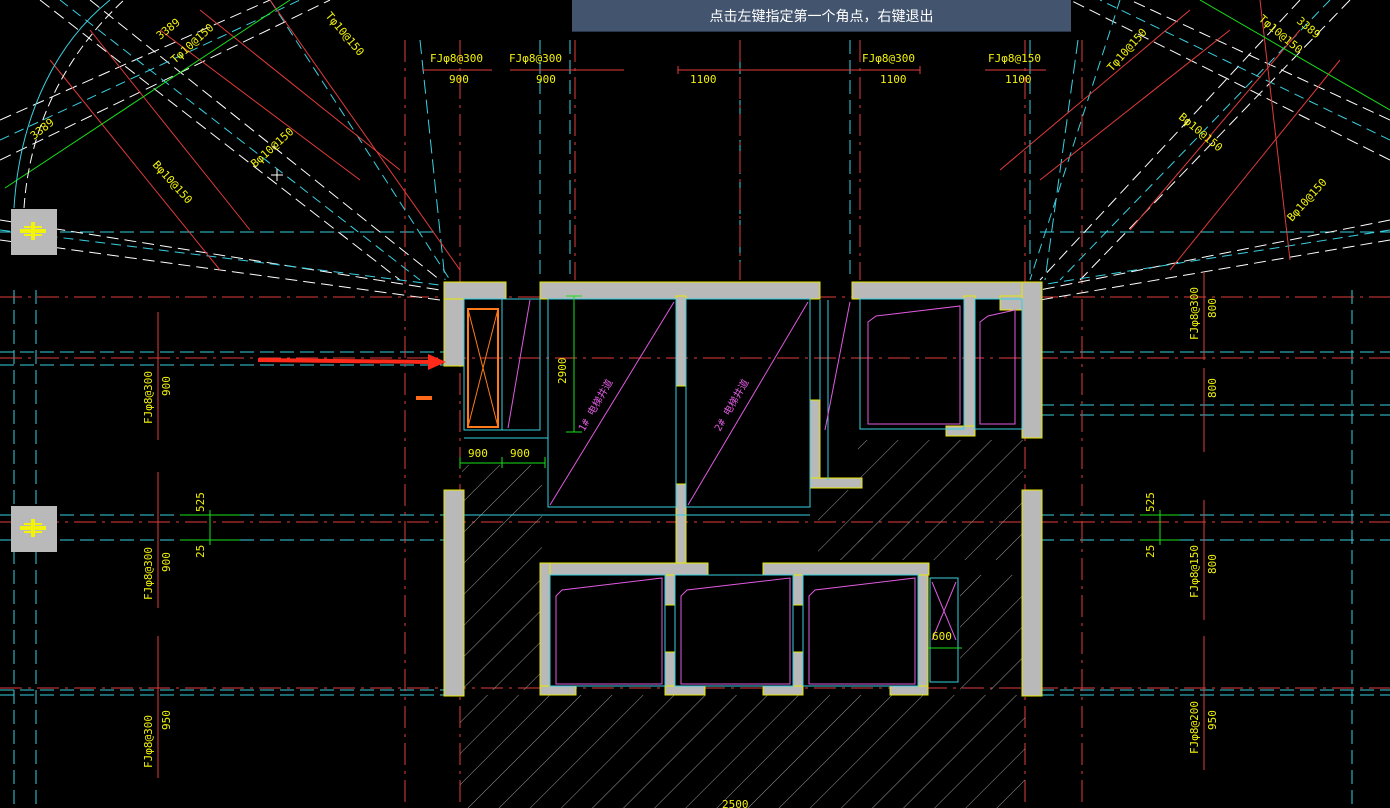 The image size is (1390, 808). What do you see at coordinates (230, 150) in the screenshot?
I see `diagonal-beams-left` at bounding box center [230, 150].